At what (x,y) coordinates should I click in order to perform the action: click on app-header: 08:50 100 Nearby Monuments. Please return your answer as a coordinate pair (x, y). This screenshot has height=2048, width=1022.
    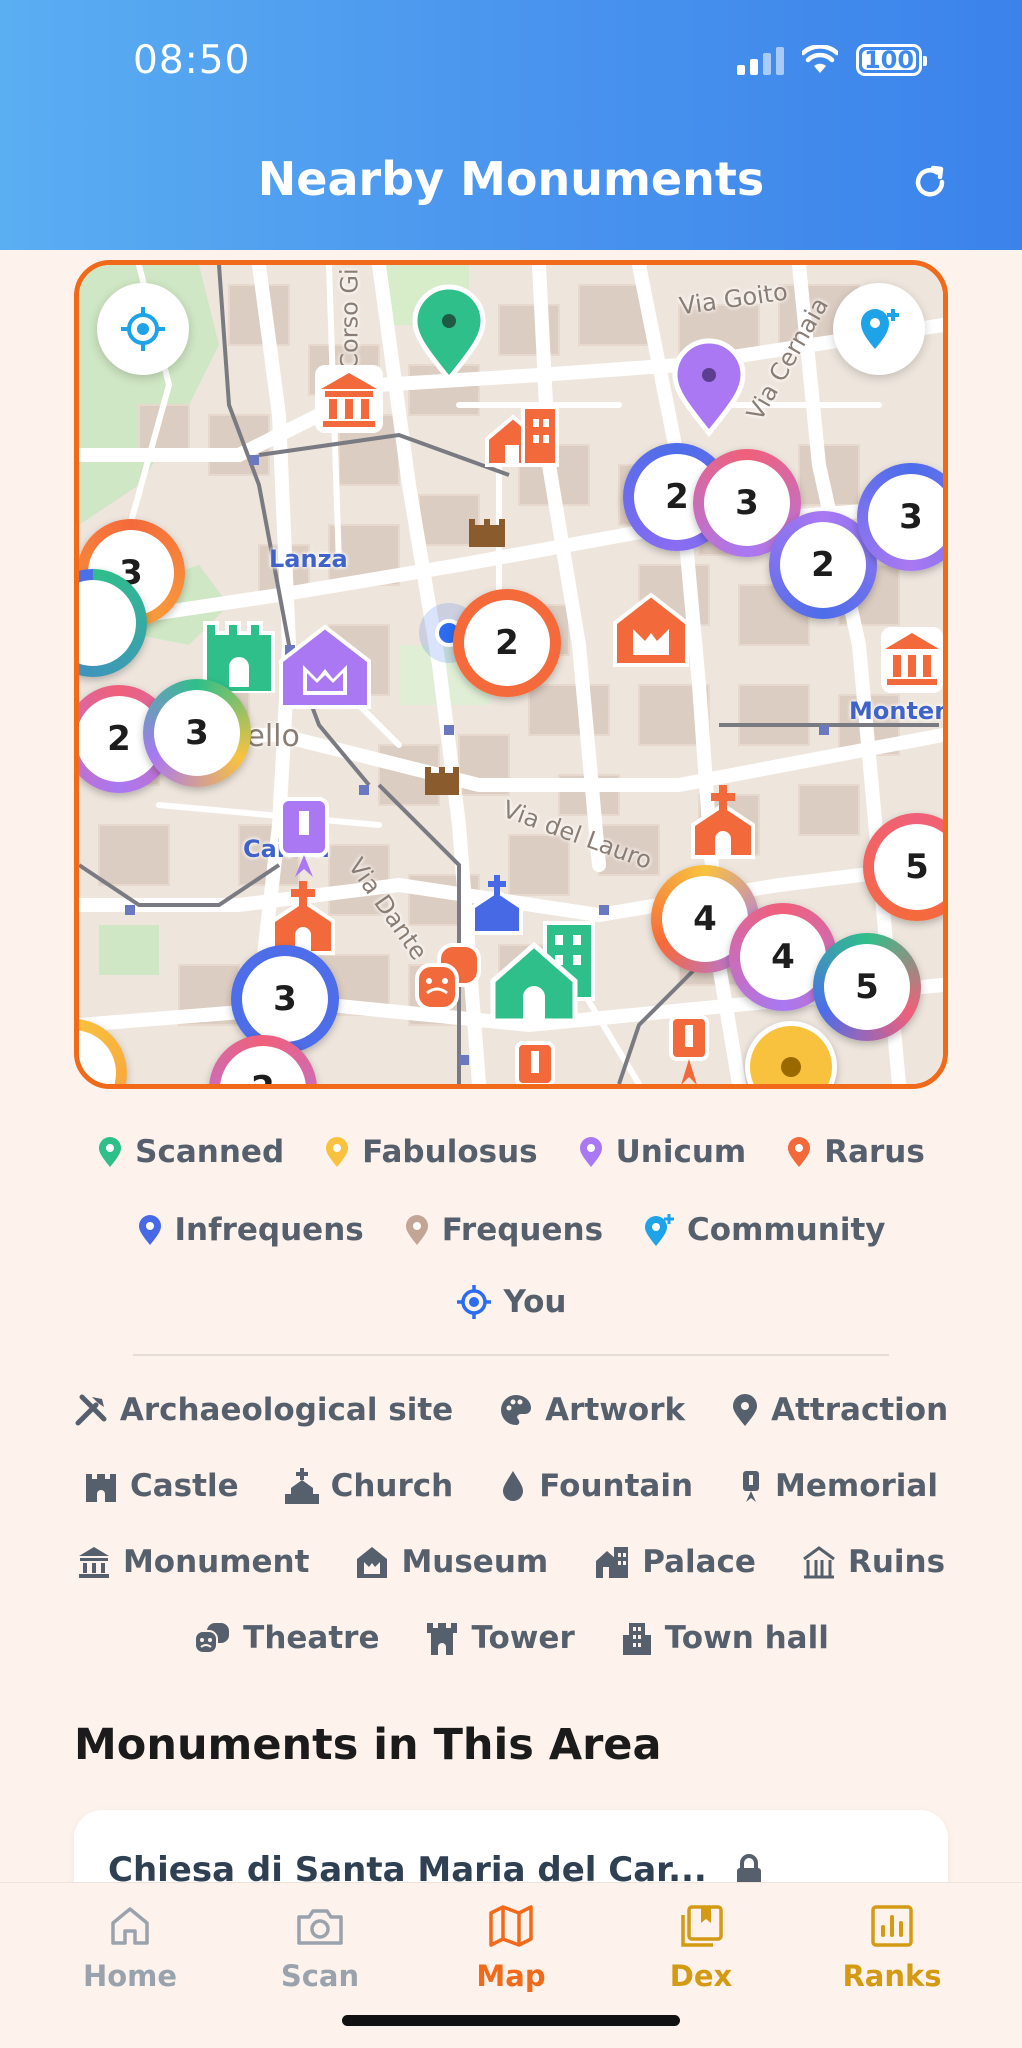
    Looking at the image, I should click on (511, 125).